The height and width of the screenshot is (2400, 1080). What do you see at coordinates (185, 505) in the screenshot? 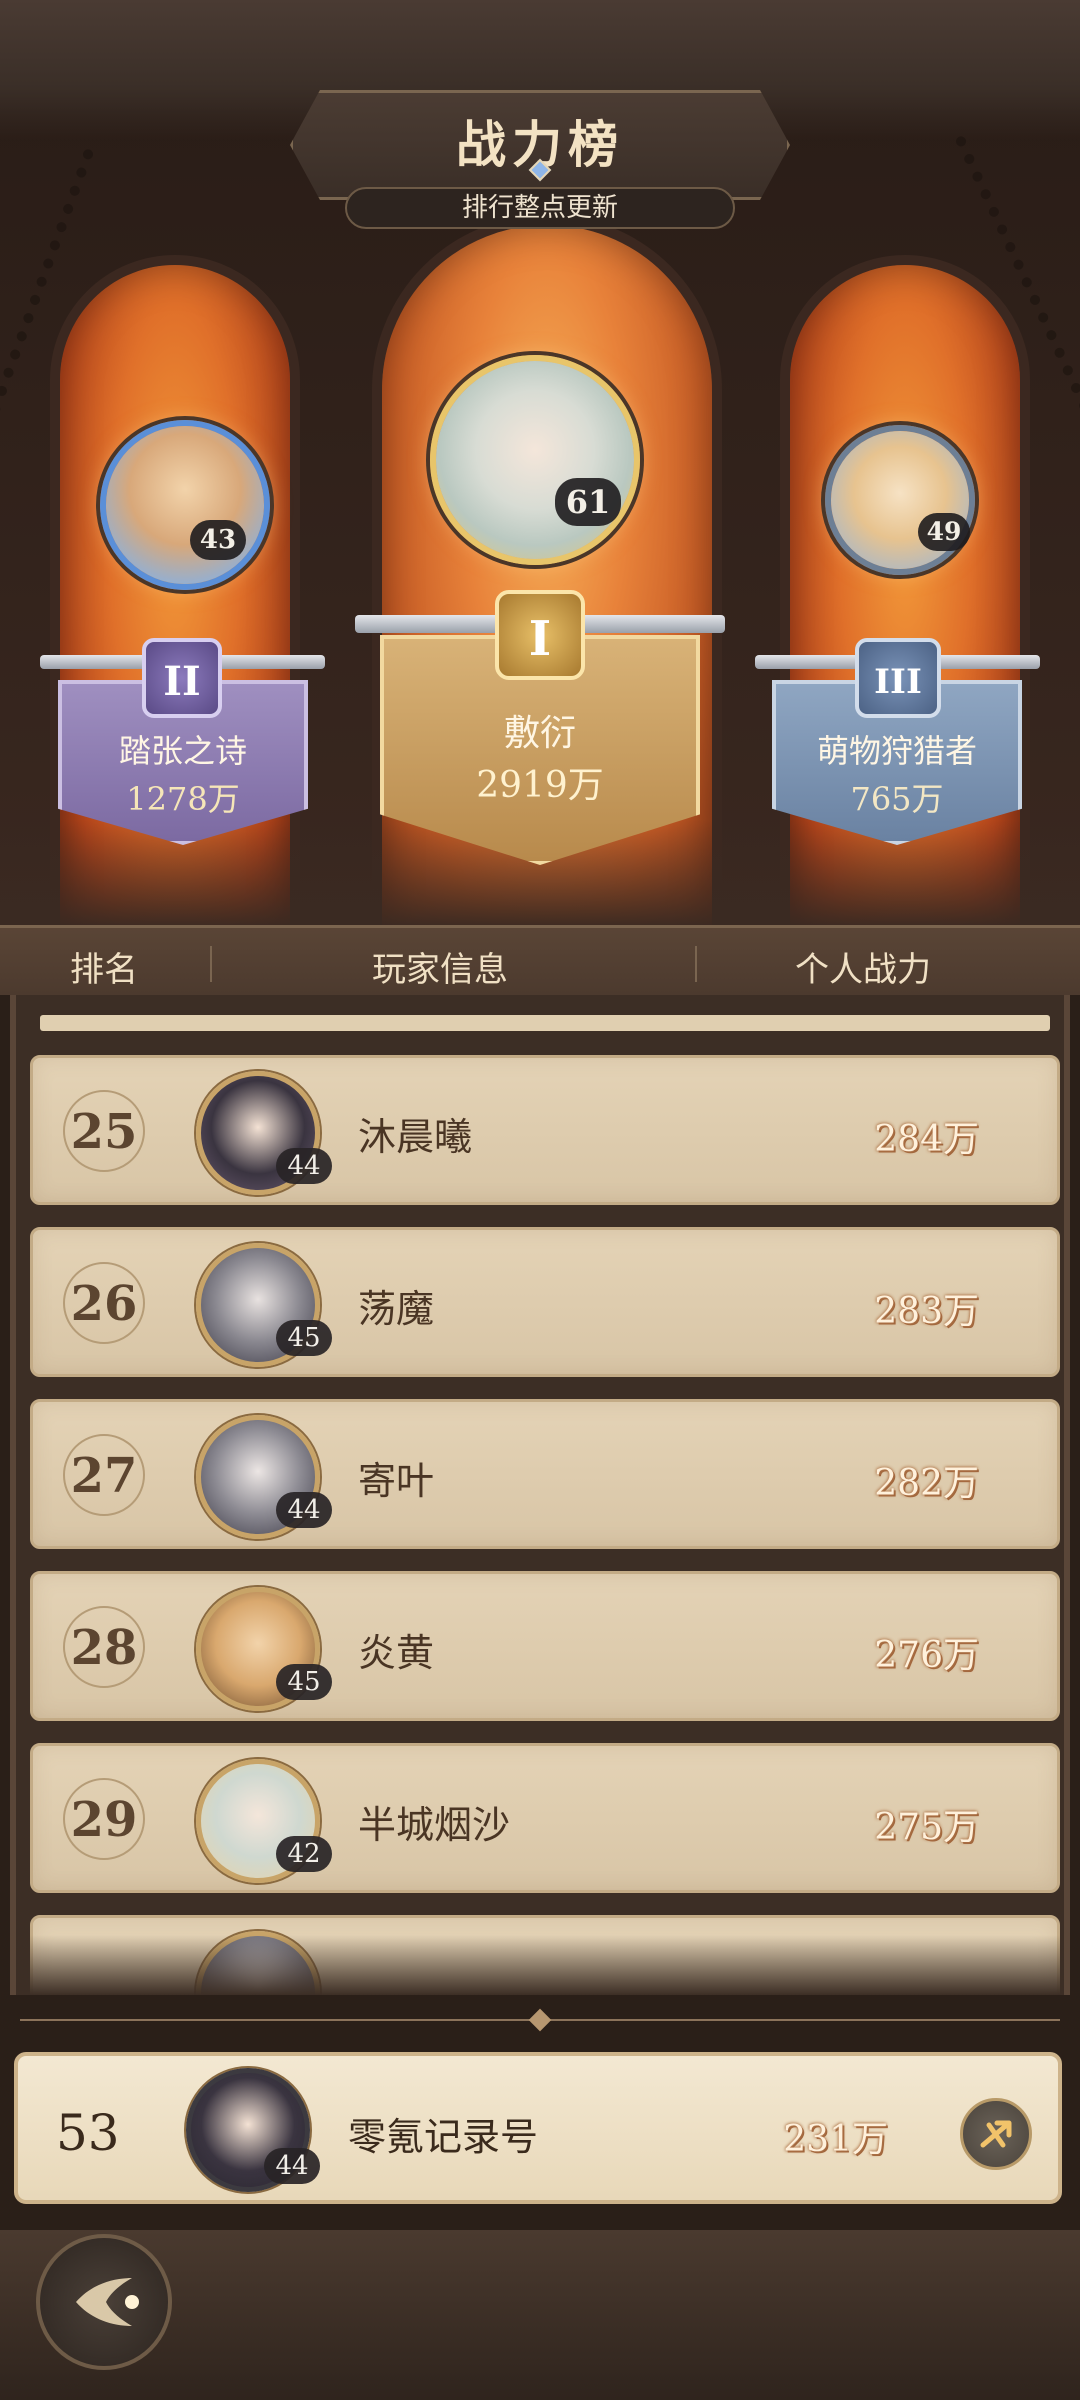
I see `second-place-avatar` at bounding box center [185, 505].